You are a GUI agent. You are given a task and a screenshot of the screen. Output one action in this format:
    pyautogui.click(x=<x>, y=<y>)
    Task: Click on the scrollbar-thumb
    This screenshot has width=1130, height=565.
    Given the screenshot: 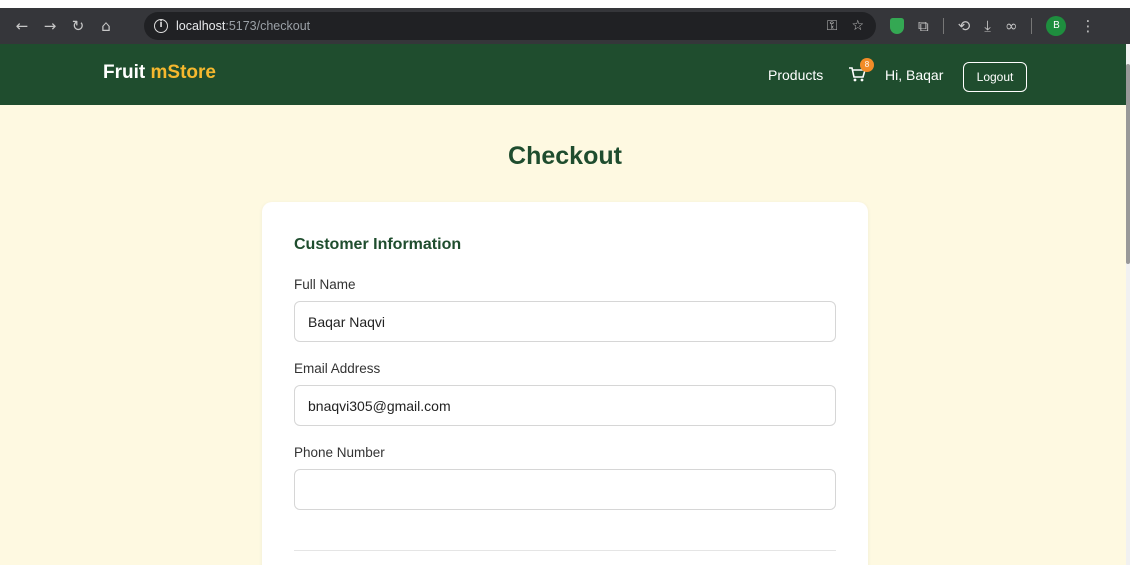 What is the action you would take?
    pyautogui.click(x=1128, y=164)
    